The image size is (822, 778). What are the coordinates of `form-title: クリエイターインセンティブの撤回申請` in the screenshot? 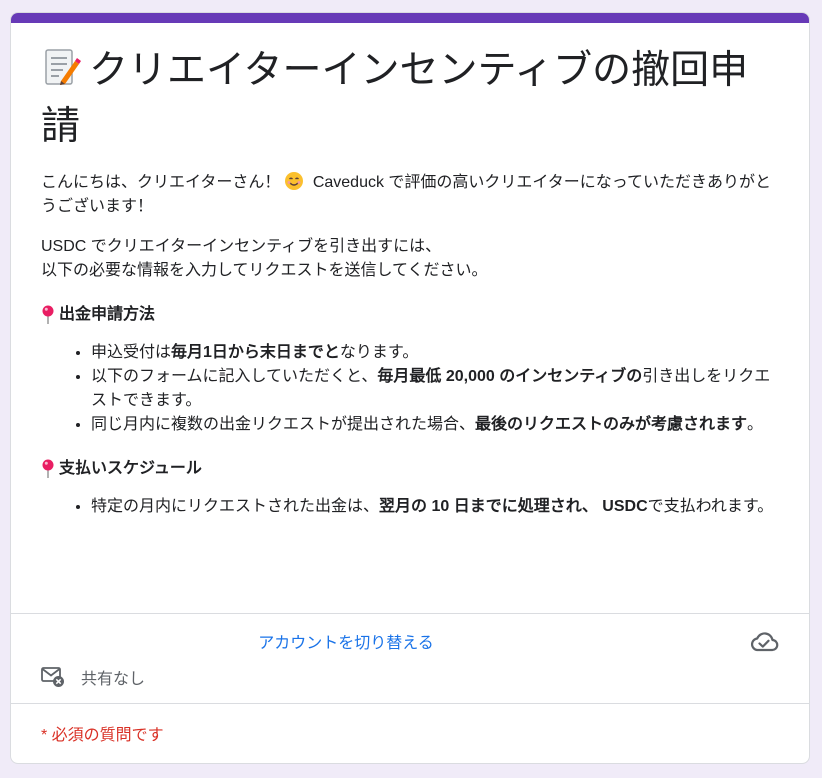 It's located at (413, 99).